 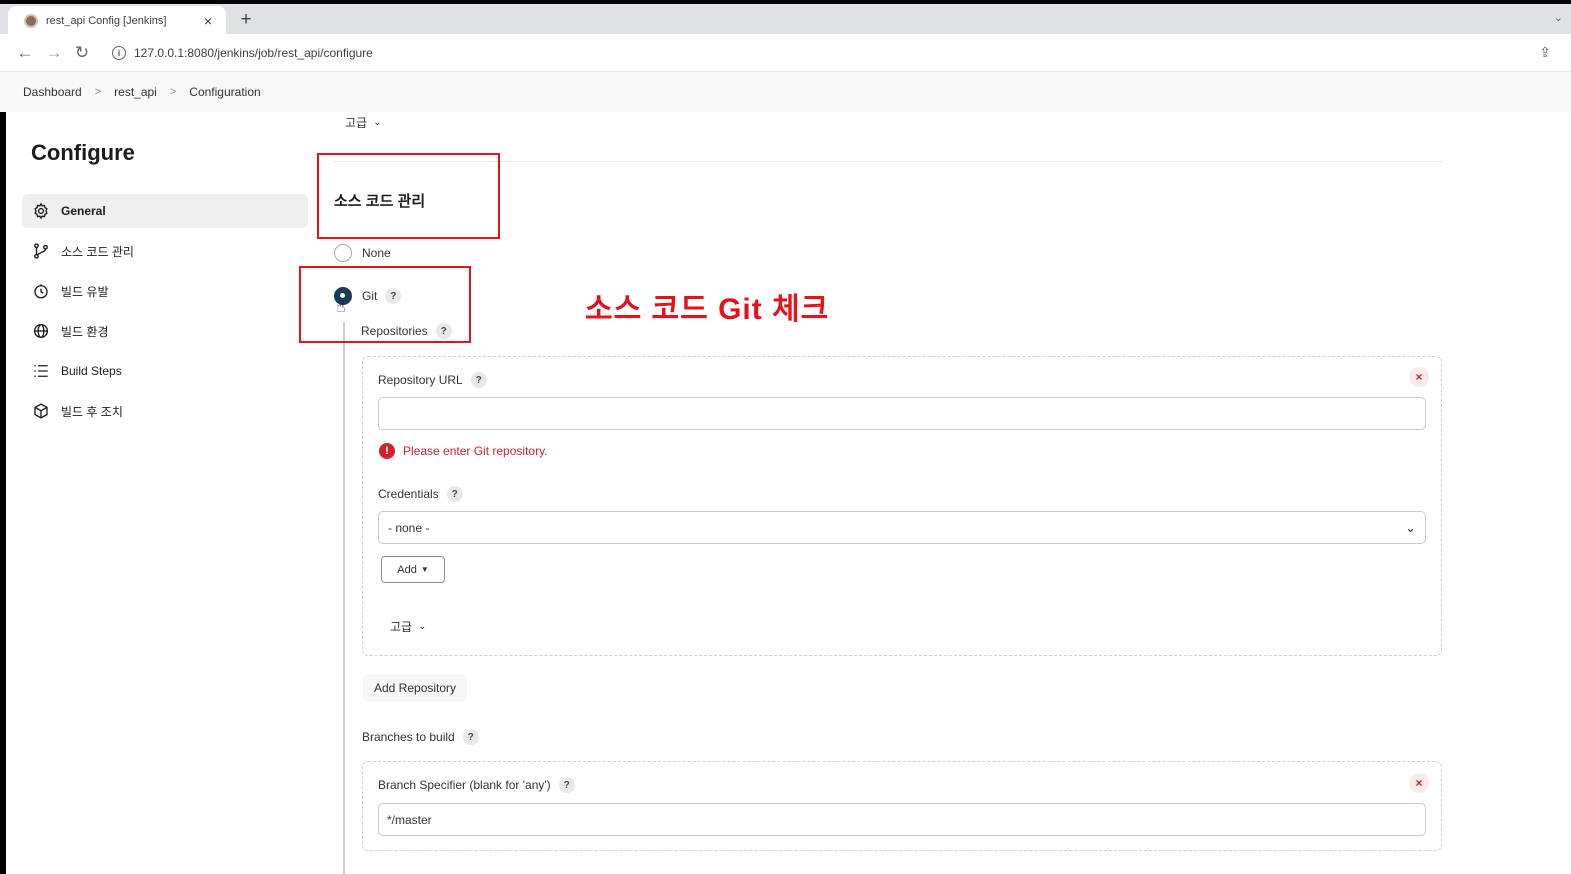 I want to click on window-edge, so click(x=3, y=493).